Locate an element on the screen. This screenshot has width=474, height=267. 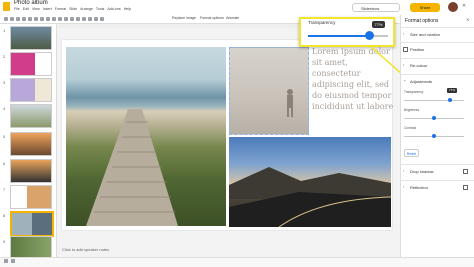
callout-value-badge: 77% is located at coordinates (378, 24).